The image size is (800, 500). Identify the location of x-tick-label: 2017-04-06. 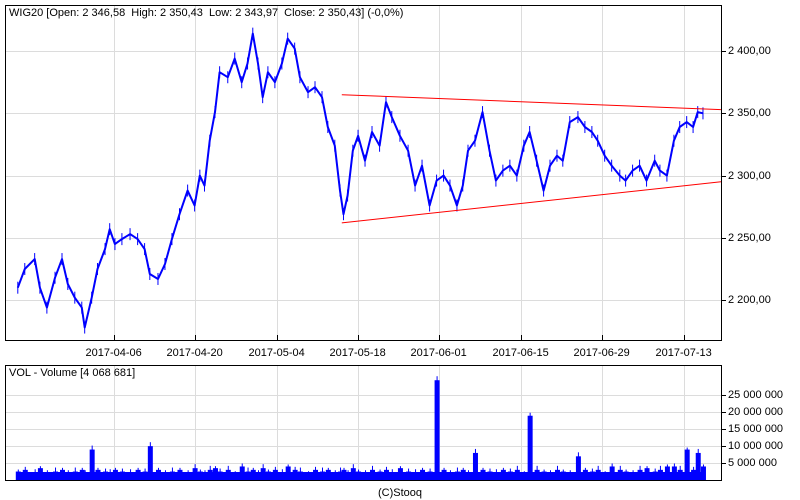
(113, 353).